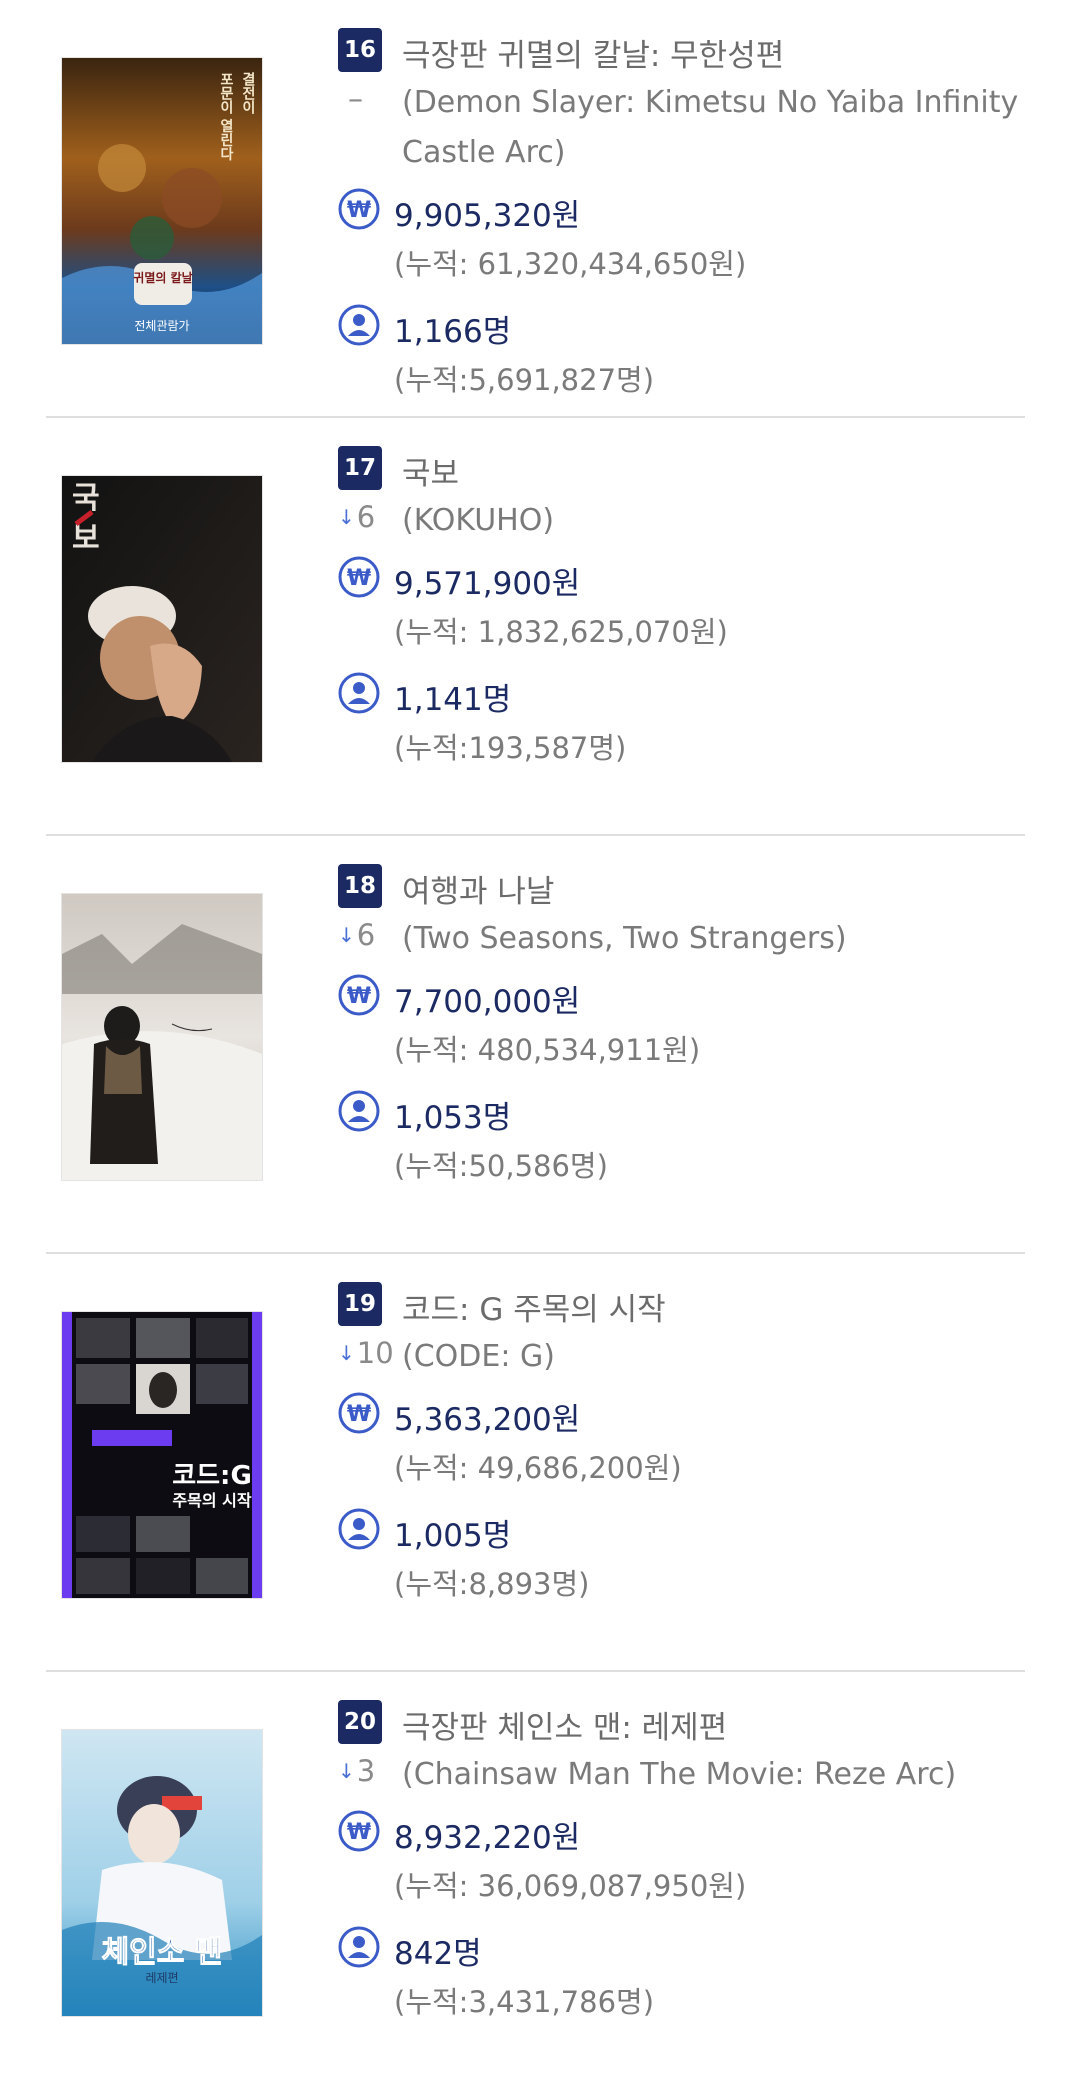 This screenshot has width=1071, height=2099. What do you see at coordinates (538, 1468) in the screenshot?
I see `revenue-total: (누적: 49,686,200원)` at bounding box center [538, 1468].